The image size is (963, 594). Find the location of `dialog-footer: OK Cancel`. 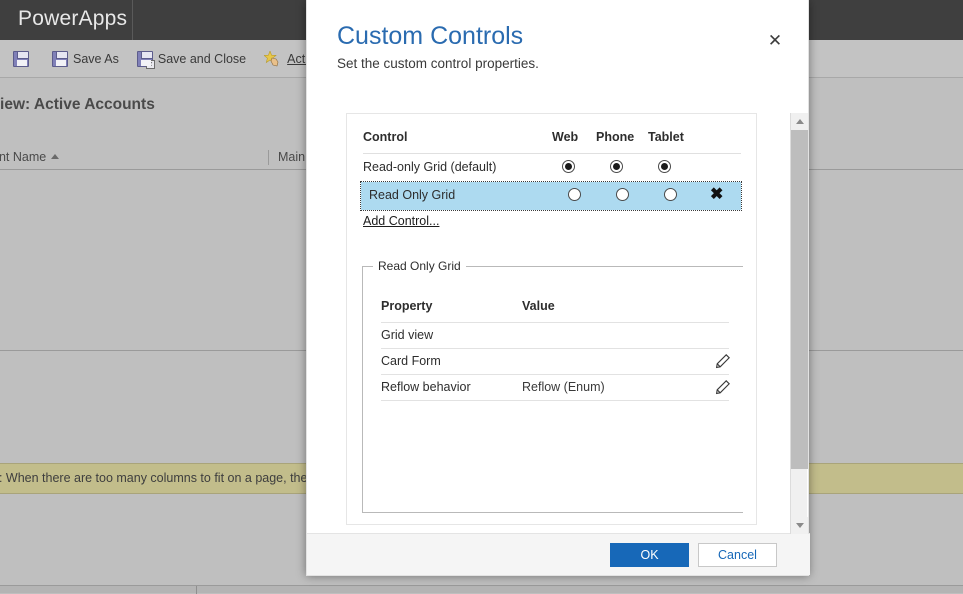

dialog-footer: OK Cancel is located at coordinates (558, 554).